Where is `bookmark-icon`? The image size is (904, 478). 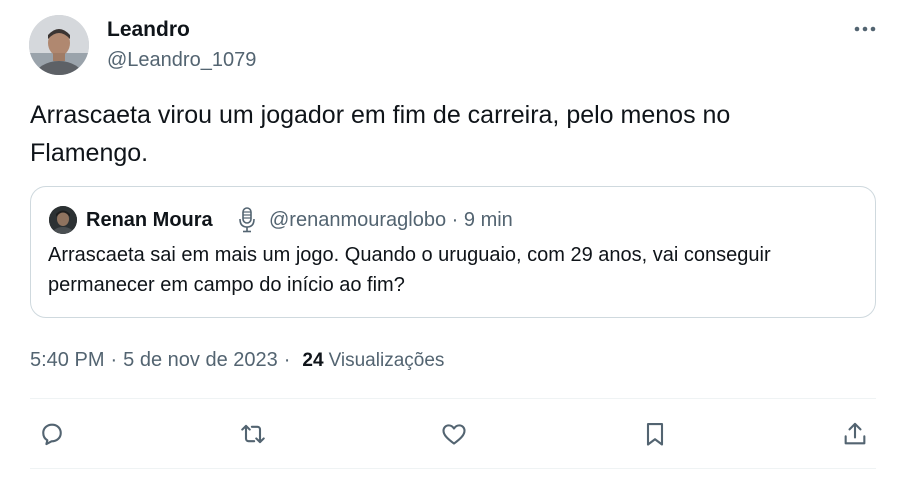
bookmark-icon is located at coordinates (655, 434).